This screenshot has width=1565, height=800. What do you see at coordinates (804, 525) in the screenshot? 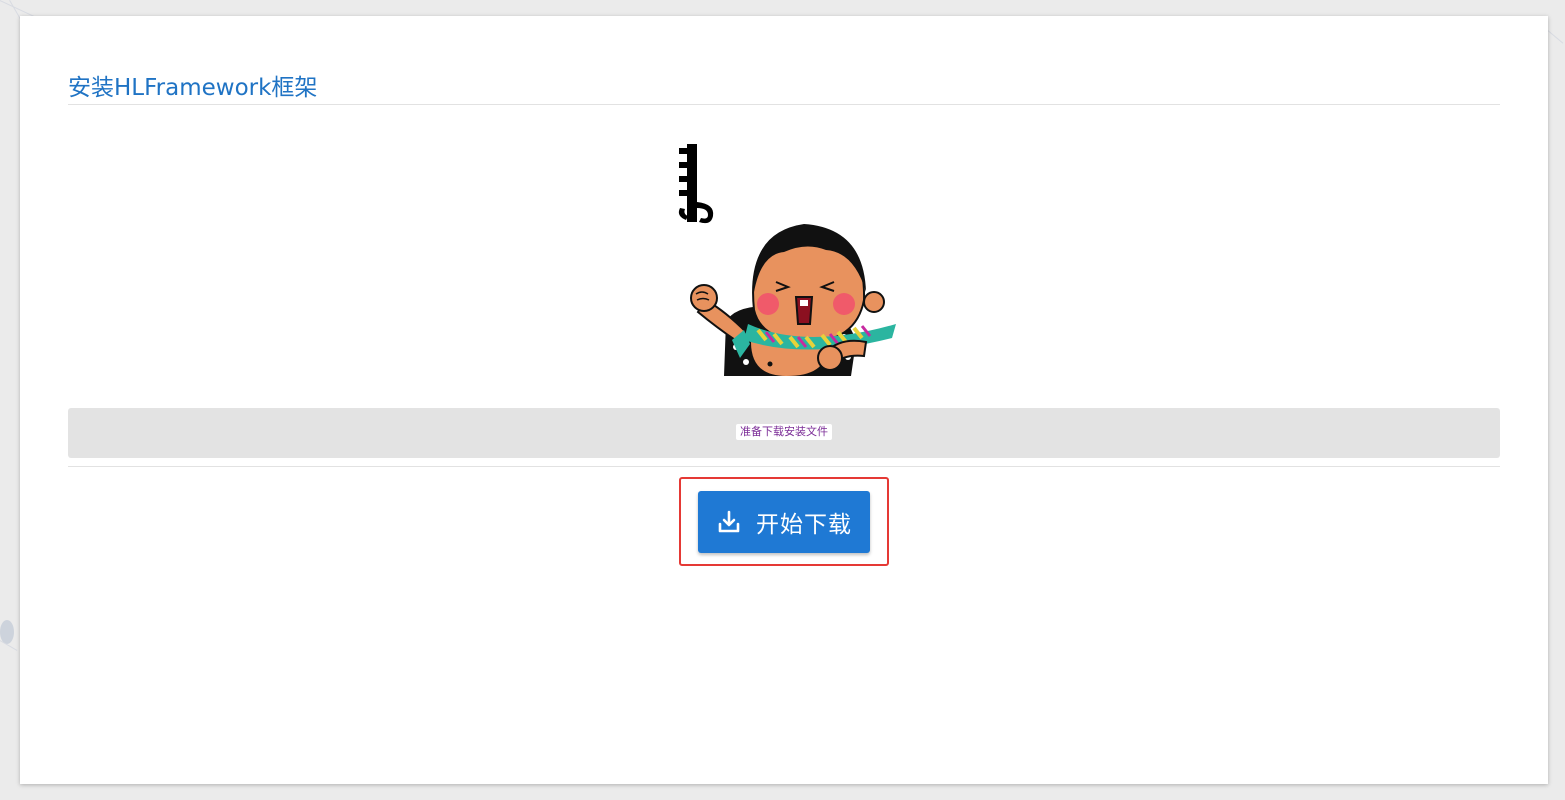
I see `download-button-label: 开始下载` at bounding box center [804, 525].